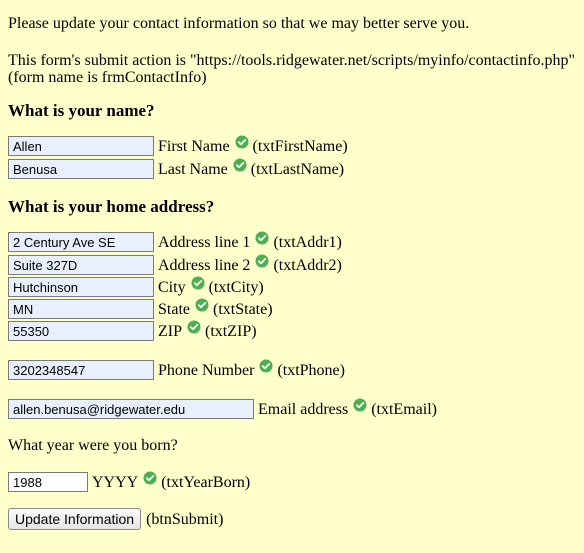 Image resolution: width=584 pixels, height=553 pixels. I want to click on first-name-row: First Name (txtFirstName), so click(178, 146).